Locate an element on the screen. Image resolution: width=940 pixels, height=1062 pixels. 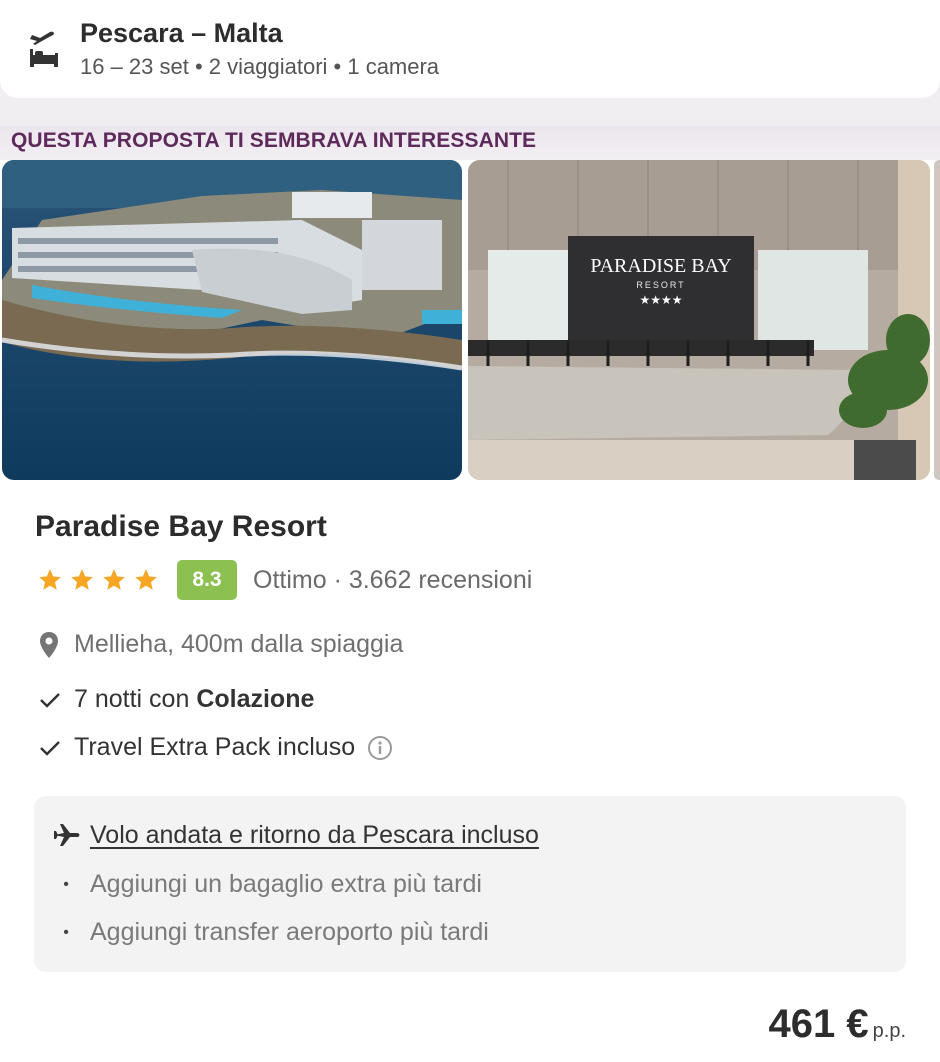
price-unit: p.p. is located at coordinates (889, 1031).